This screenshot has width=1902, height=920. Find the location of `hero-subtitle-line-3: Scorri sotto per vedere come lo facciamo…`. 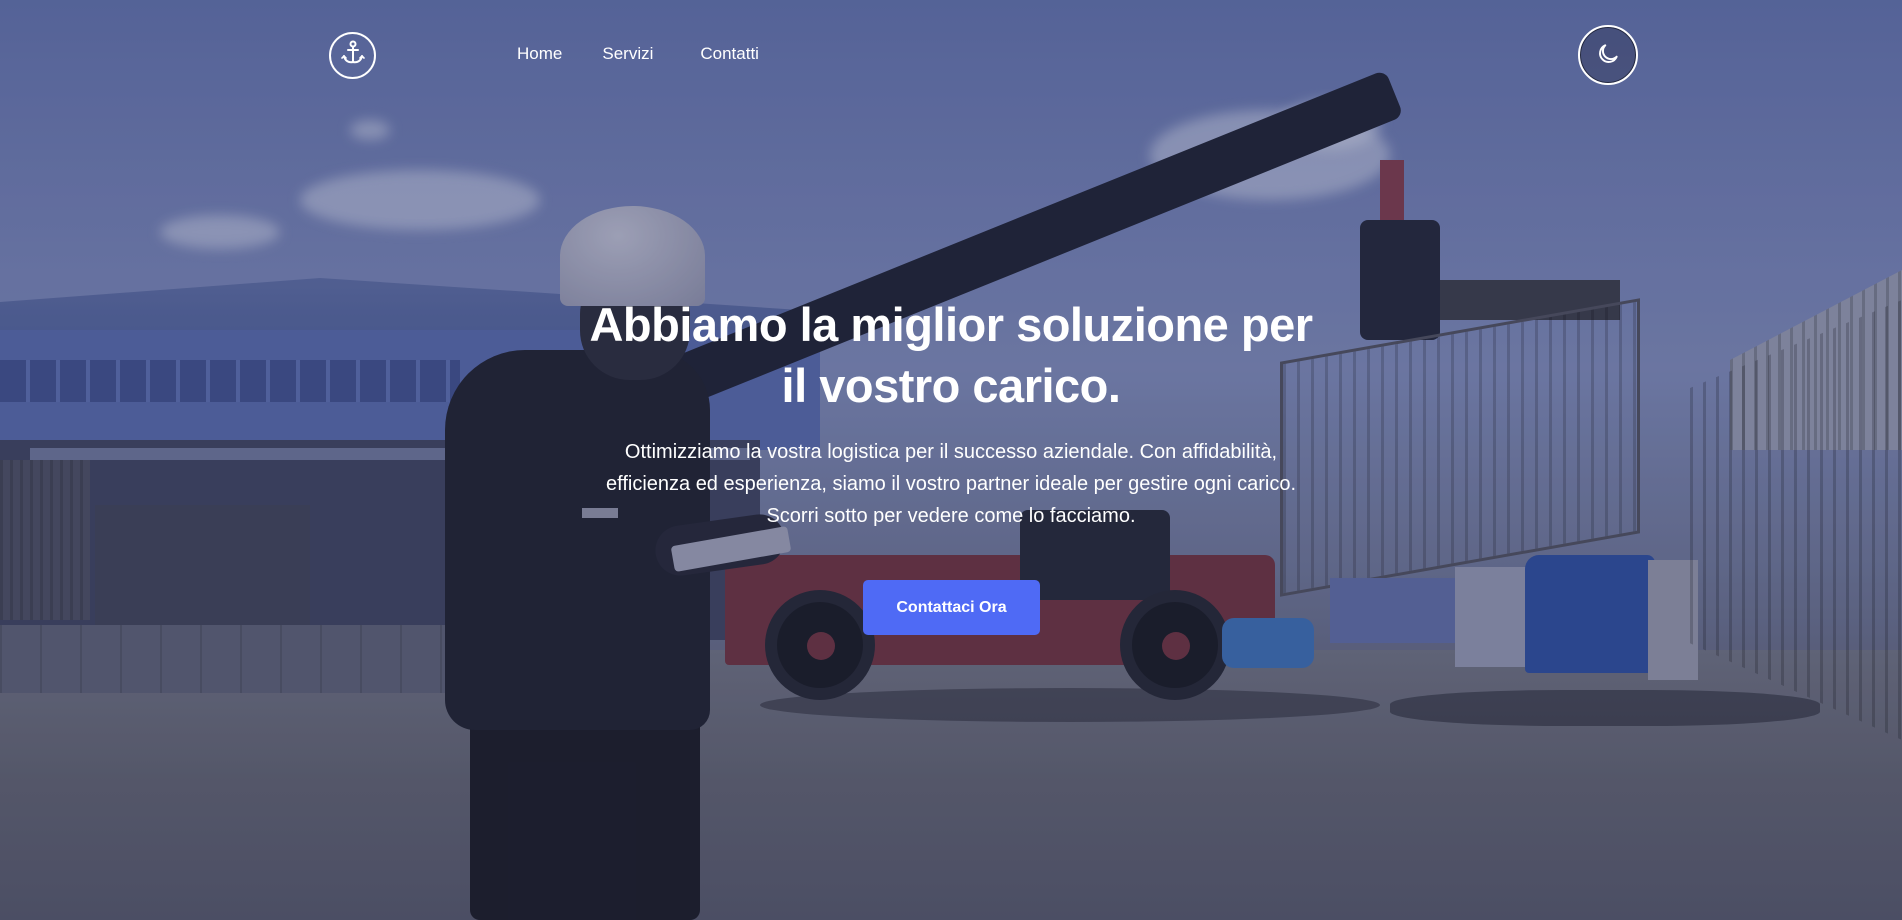

hero-subtitle-line-3: Scorri sotto per vedere come lo facciamo… is located at coordinates (951, 516).